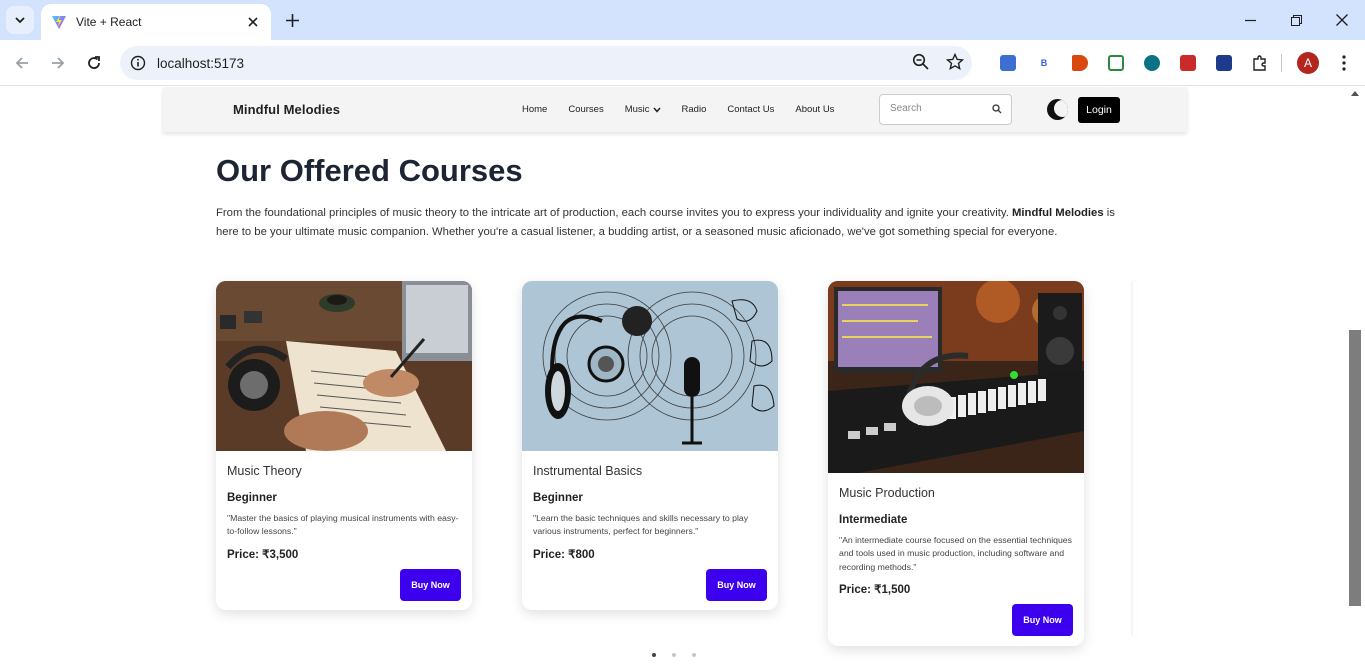 This screenshot has width=1365, height=672. I want to click on course-price: Price: ₹3,500, so click(263, 554).